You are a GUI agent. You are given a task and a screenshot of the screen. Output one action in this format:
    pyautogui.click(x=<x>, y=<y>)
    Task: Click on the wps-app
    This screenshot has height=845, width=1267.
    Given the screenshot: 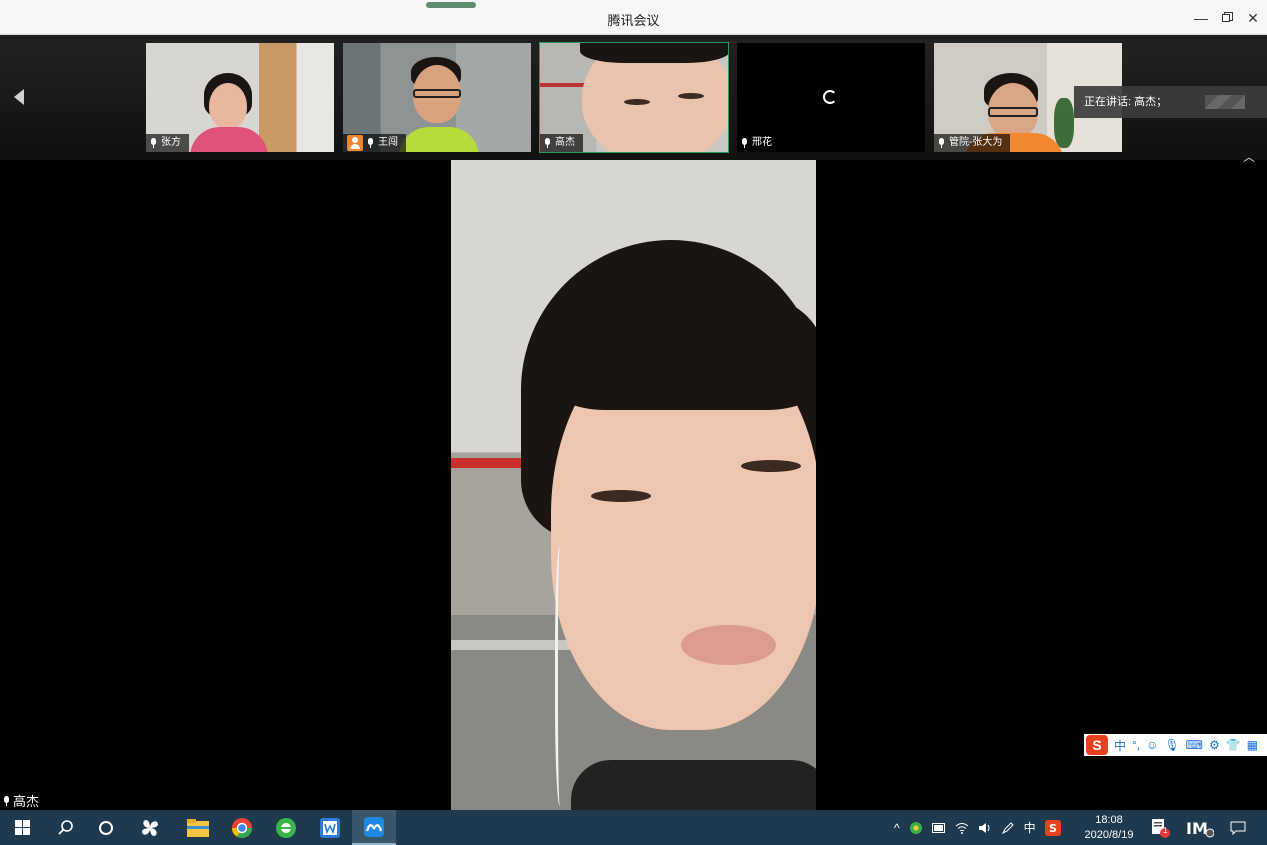 What is the action you would take?
    pyautogui.click(x=330, y=827)
    